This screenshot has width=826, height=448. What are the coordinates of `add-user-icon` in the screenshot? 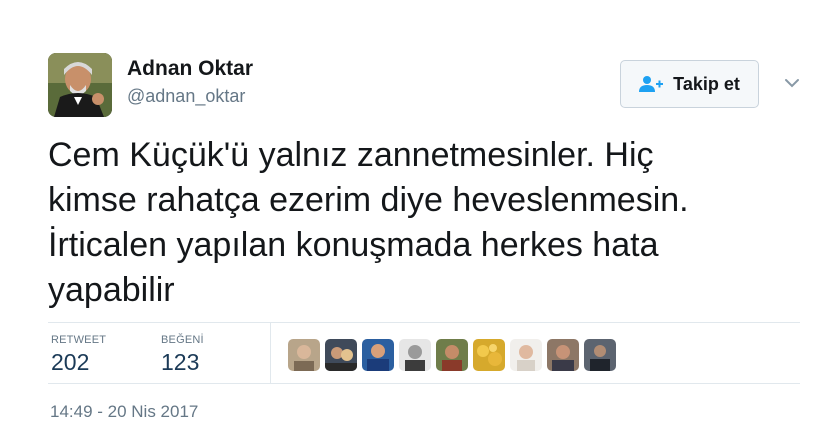 It's located at (651, 84).